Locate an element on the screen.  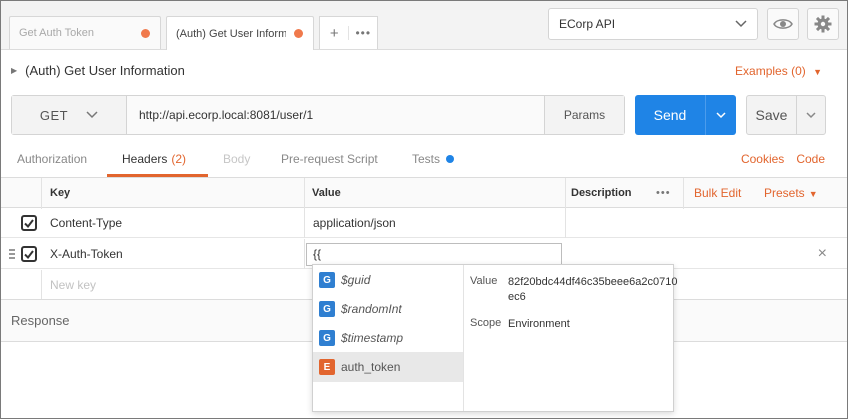
variable-value-detail: Value 82f20bdc44df46c35beee6a2c0710ec6 is located at coordinates (573, 289).